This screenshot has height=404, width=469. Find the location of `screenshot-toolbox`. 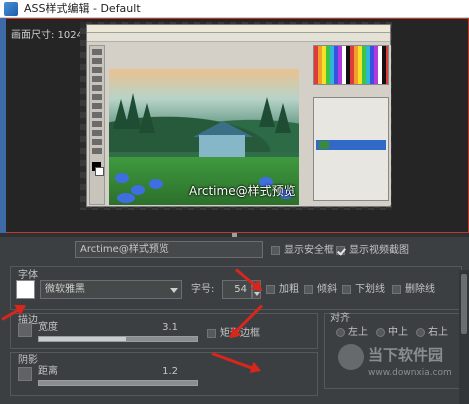

screenshot-toolbox is located at coordinates (97, 125).